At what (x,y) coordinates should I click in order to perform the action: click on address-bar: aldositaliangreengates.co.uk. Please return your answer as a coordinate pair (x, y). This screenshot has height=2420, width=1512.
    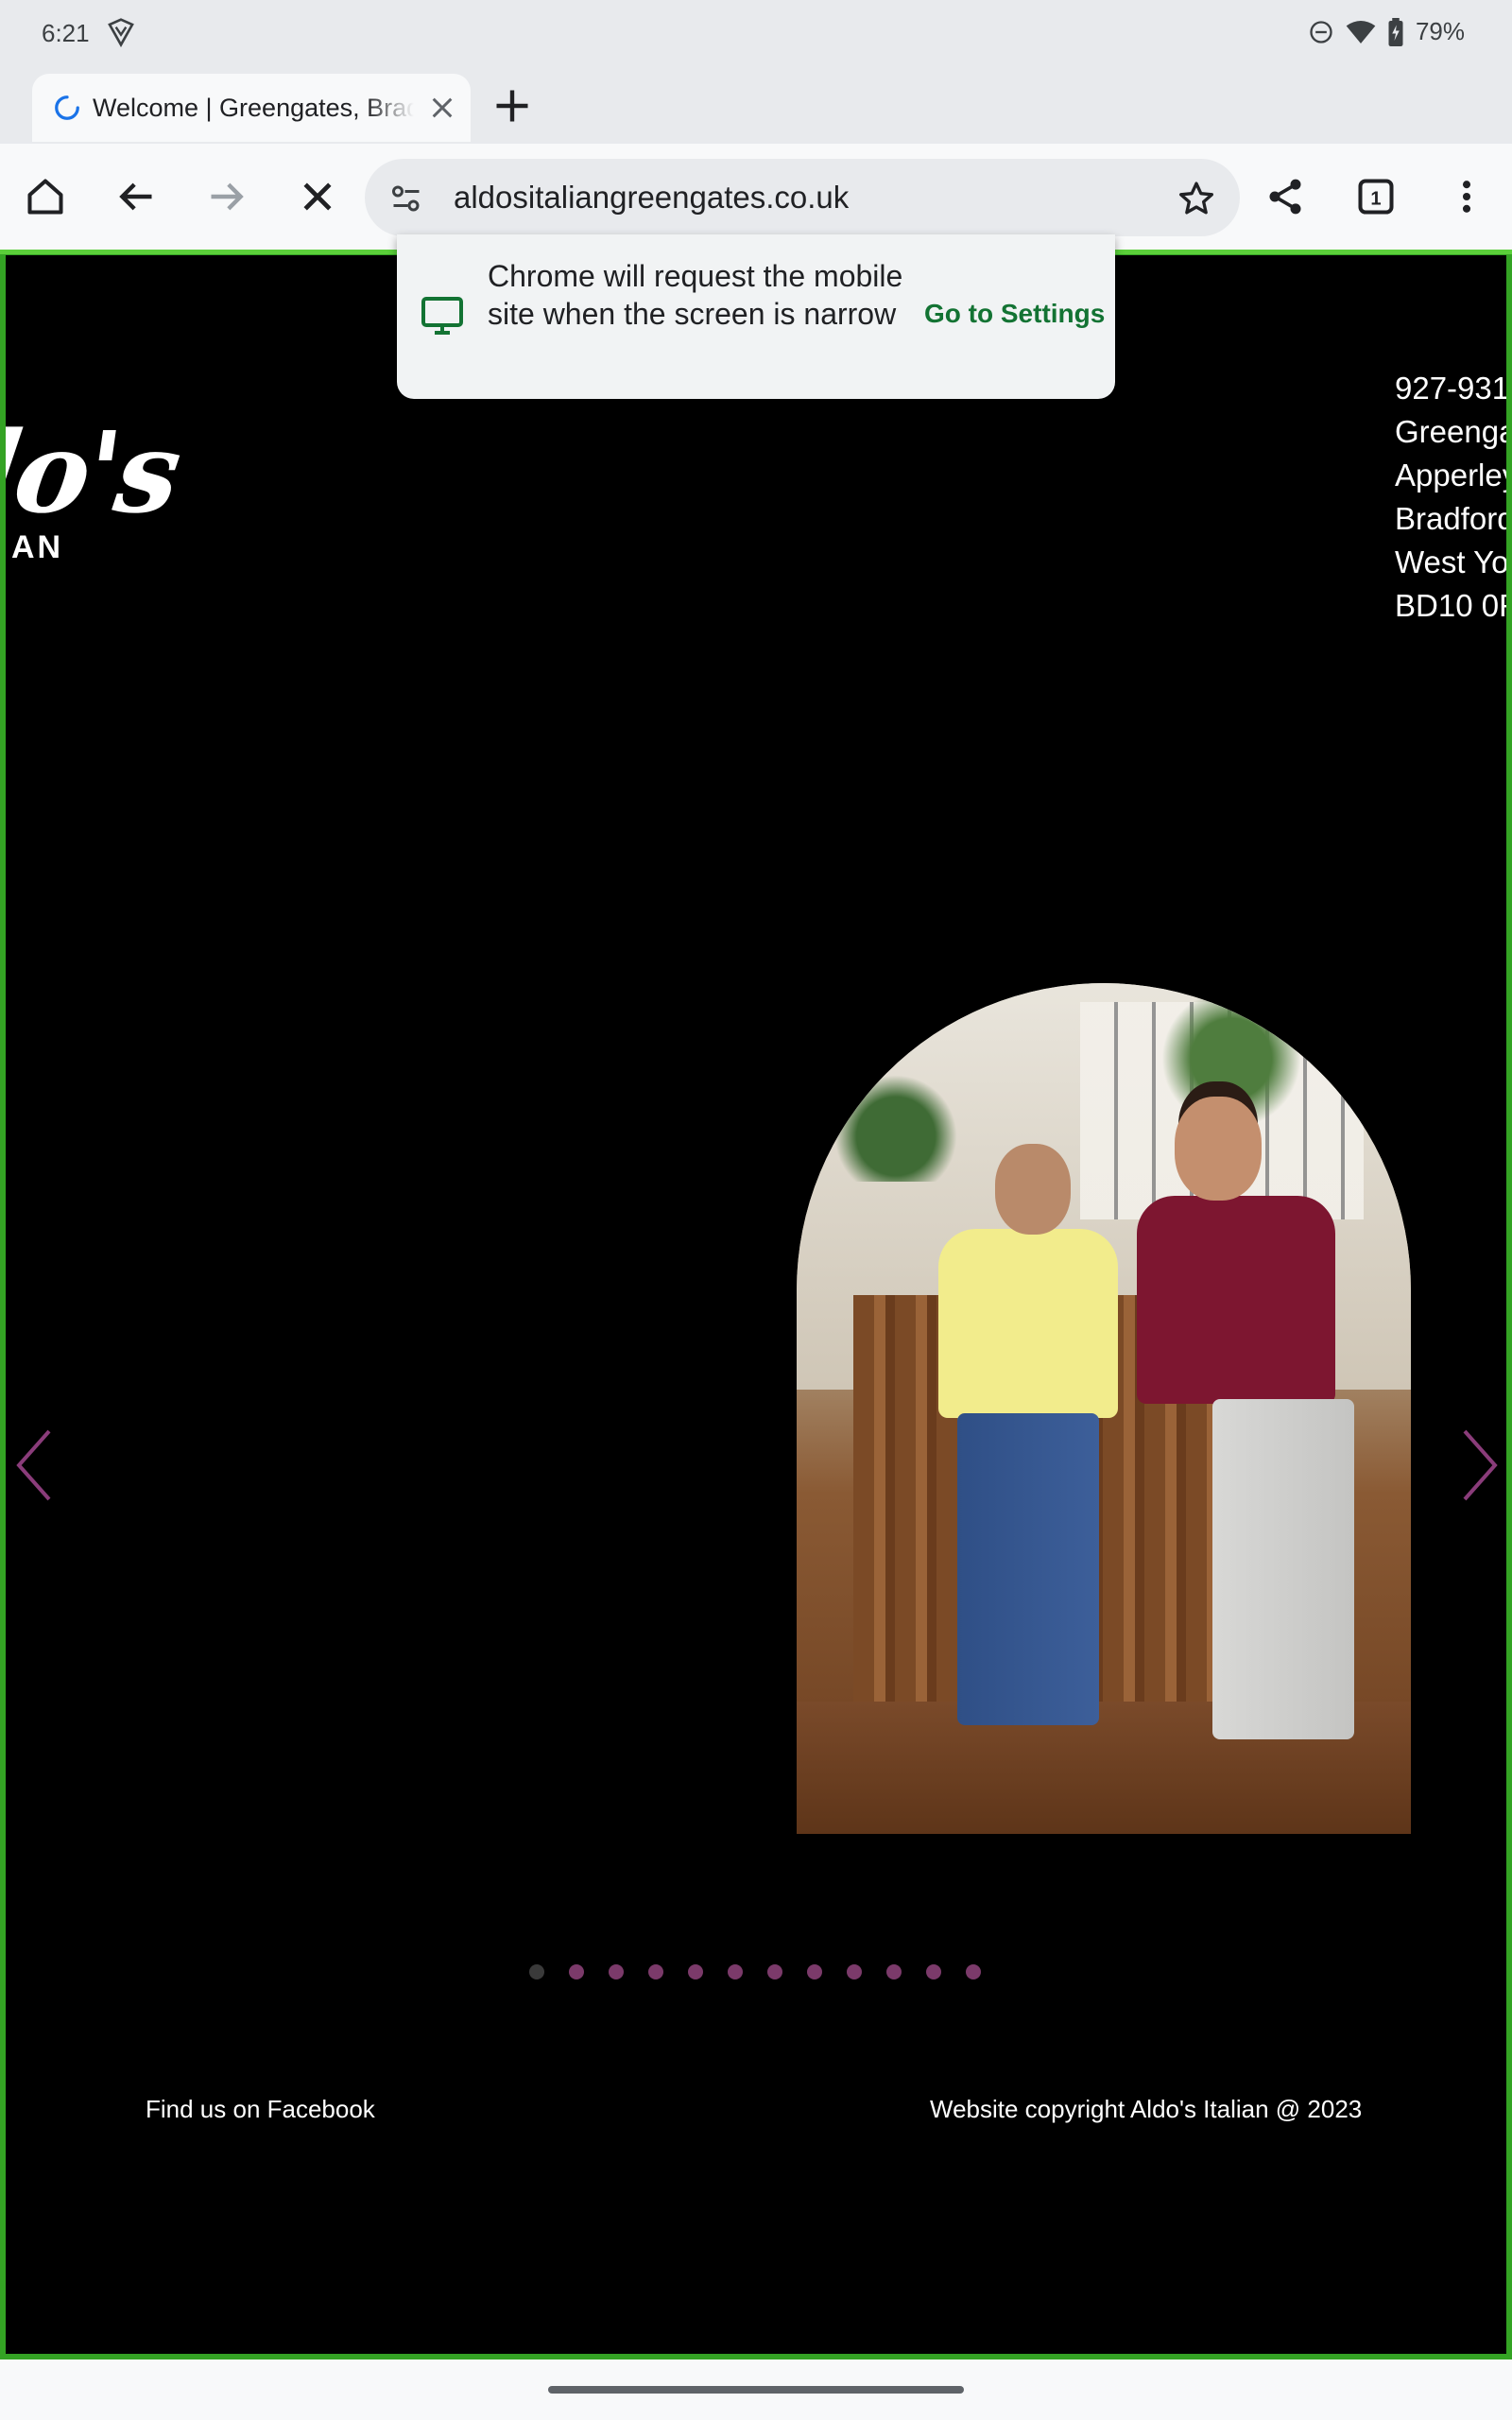
    Looking at the image, I should click on (802, 197).